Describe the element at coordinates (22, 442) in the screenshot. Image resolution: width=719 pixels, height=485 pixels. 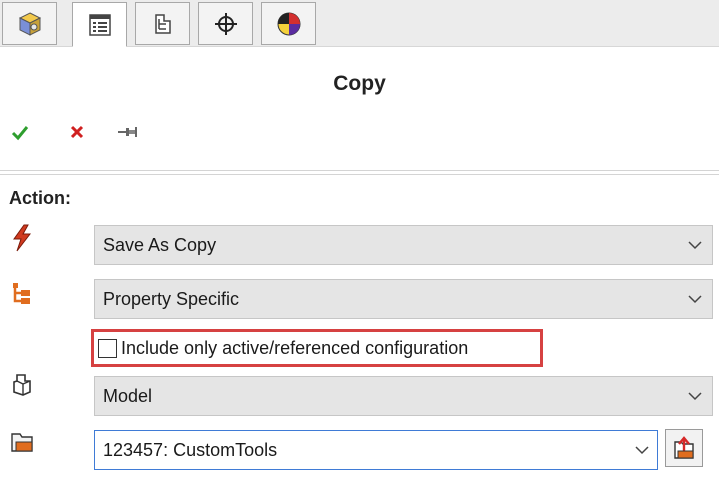
I see `vault-folder-icon` at that location.